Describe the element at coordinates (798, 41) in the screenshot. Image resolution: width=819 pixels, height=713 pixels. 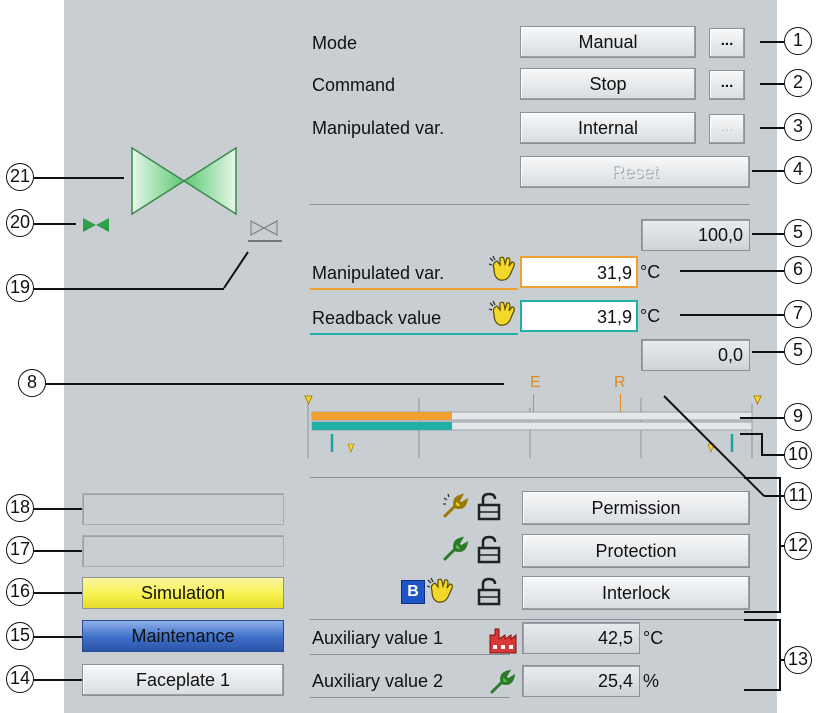
I see `callout-1: 1` at that location.